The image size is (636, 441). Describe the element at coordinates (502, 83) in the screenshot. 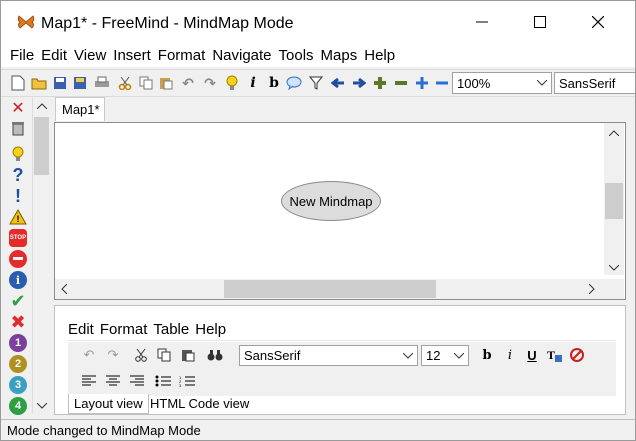

I see `zoom-select: 100%` at that location.